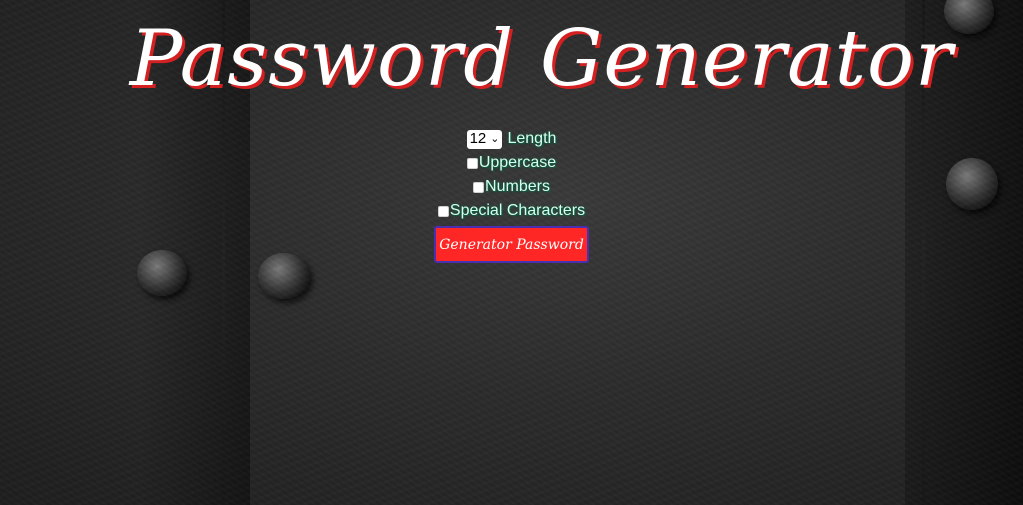 The width and height of the screenshot is (1023, 505). Describe the element at coordinates (532, 138) in the screenshot. I see `length-label: Length` at that location.